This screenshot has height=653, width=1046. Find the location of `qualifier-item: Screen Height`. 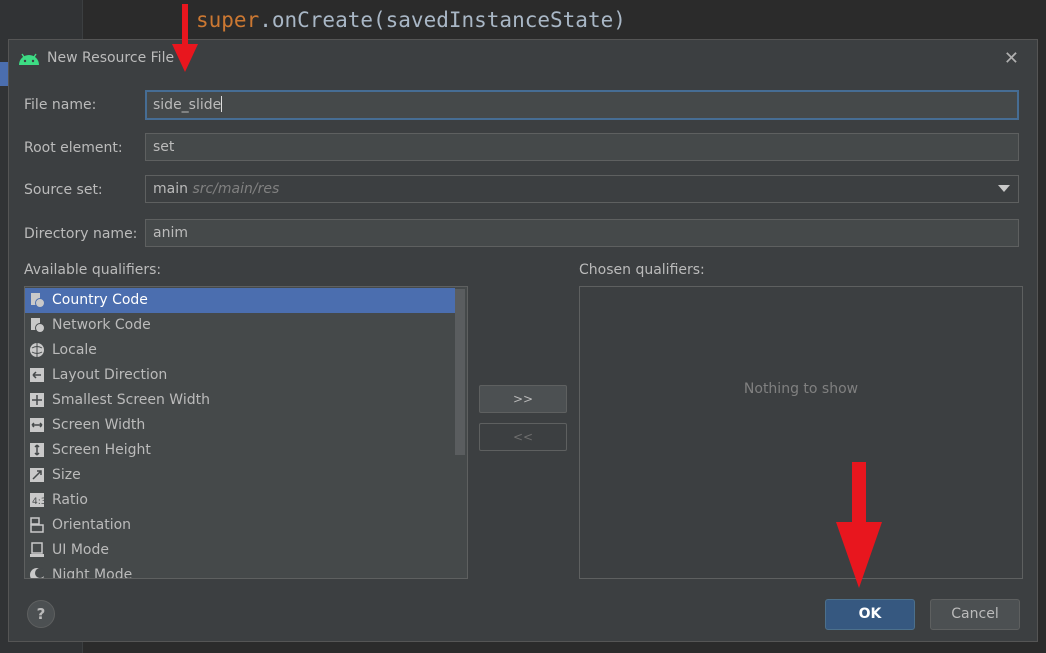

qualifier-item: Screen Height is located at coordinates (240, 450).